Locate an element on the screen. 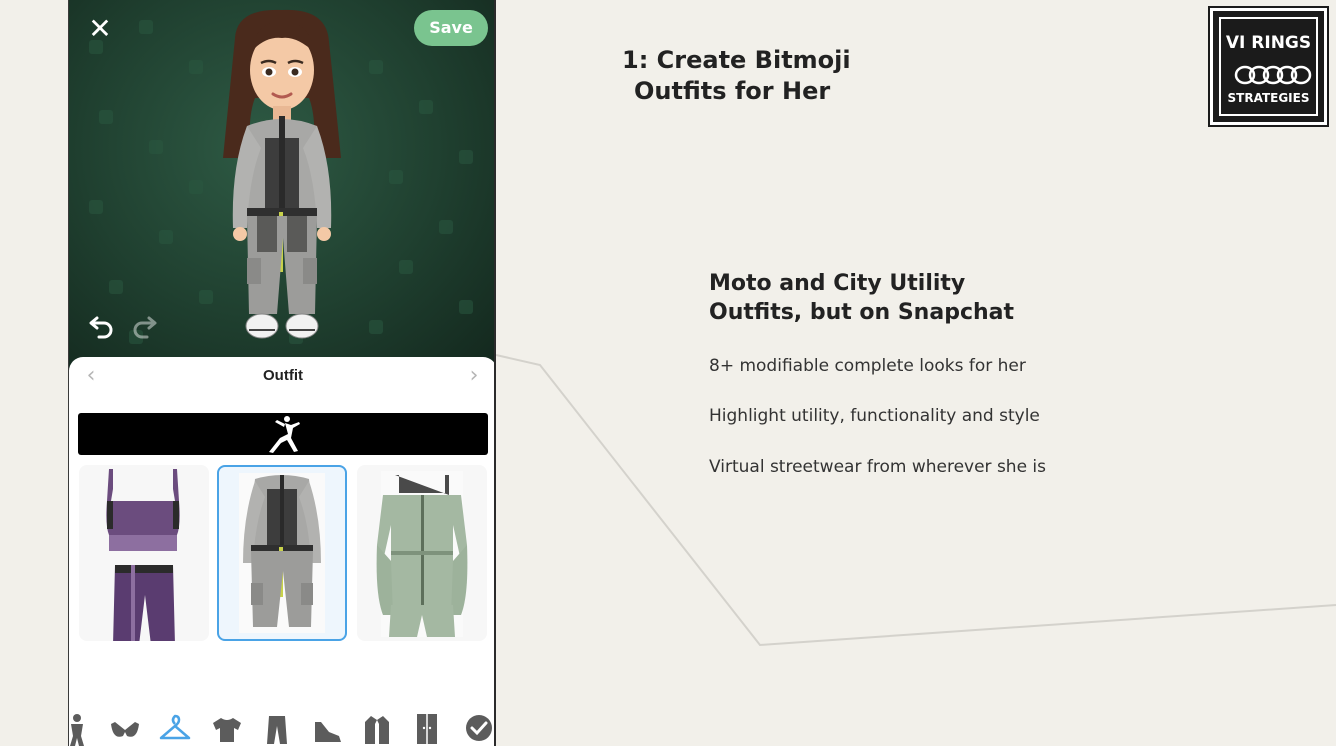 The image size is (1336, 746). outfit-option-sage-romper is located at coordinates (422, 553).